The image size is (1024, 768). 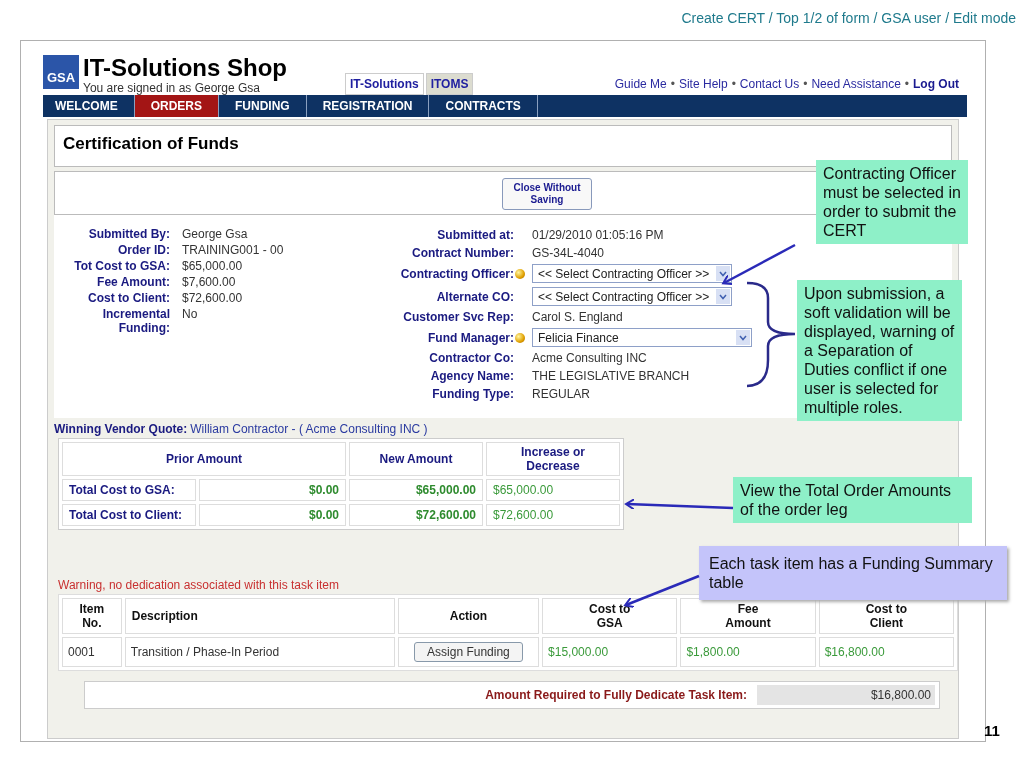 What do you see at coordinates (640, 84) in the screenshot?
I see `header-link: Guide Me` at bounding box center [640, 84].